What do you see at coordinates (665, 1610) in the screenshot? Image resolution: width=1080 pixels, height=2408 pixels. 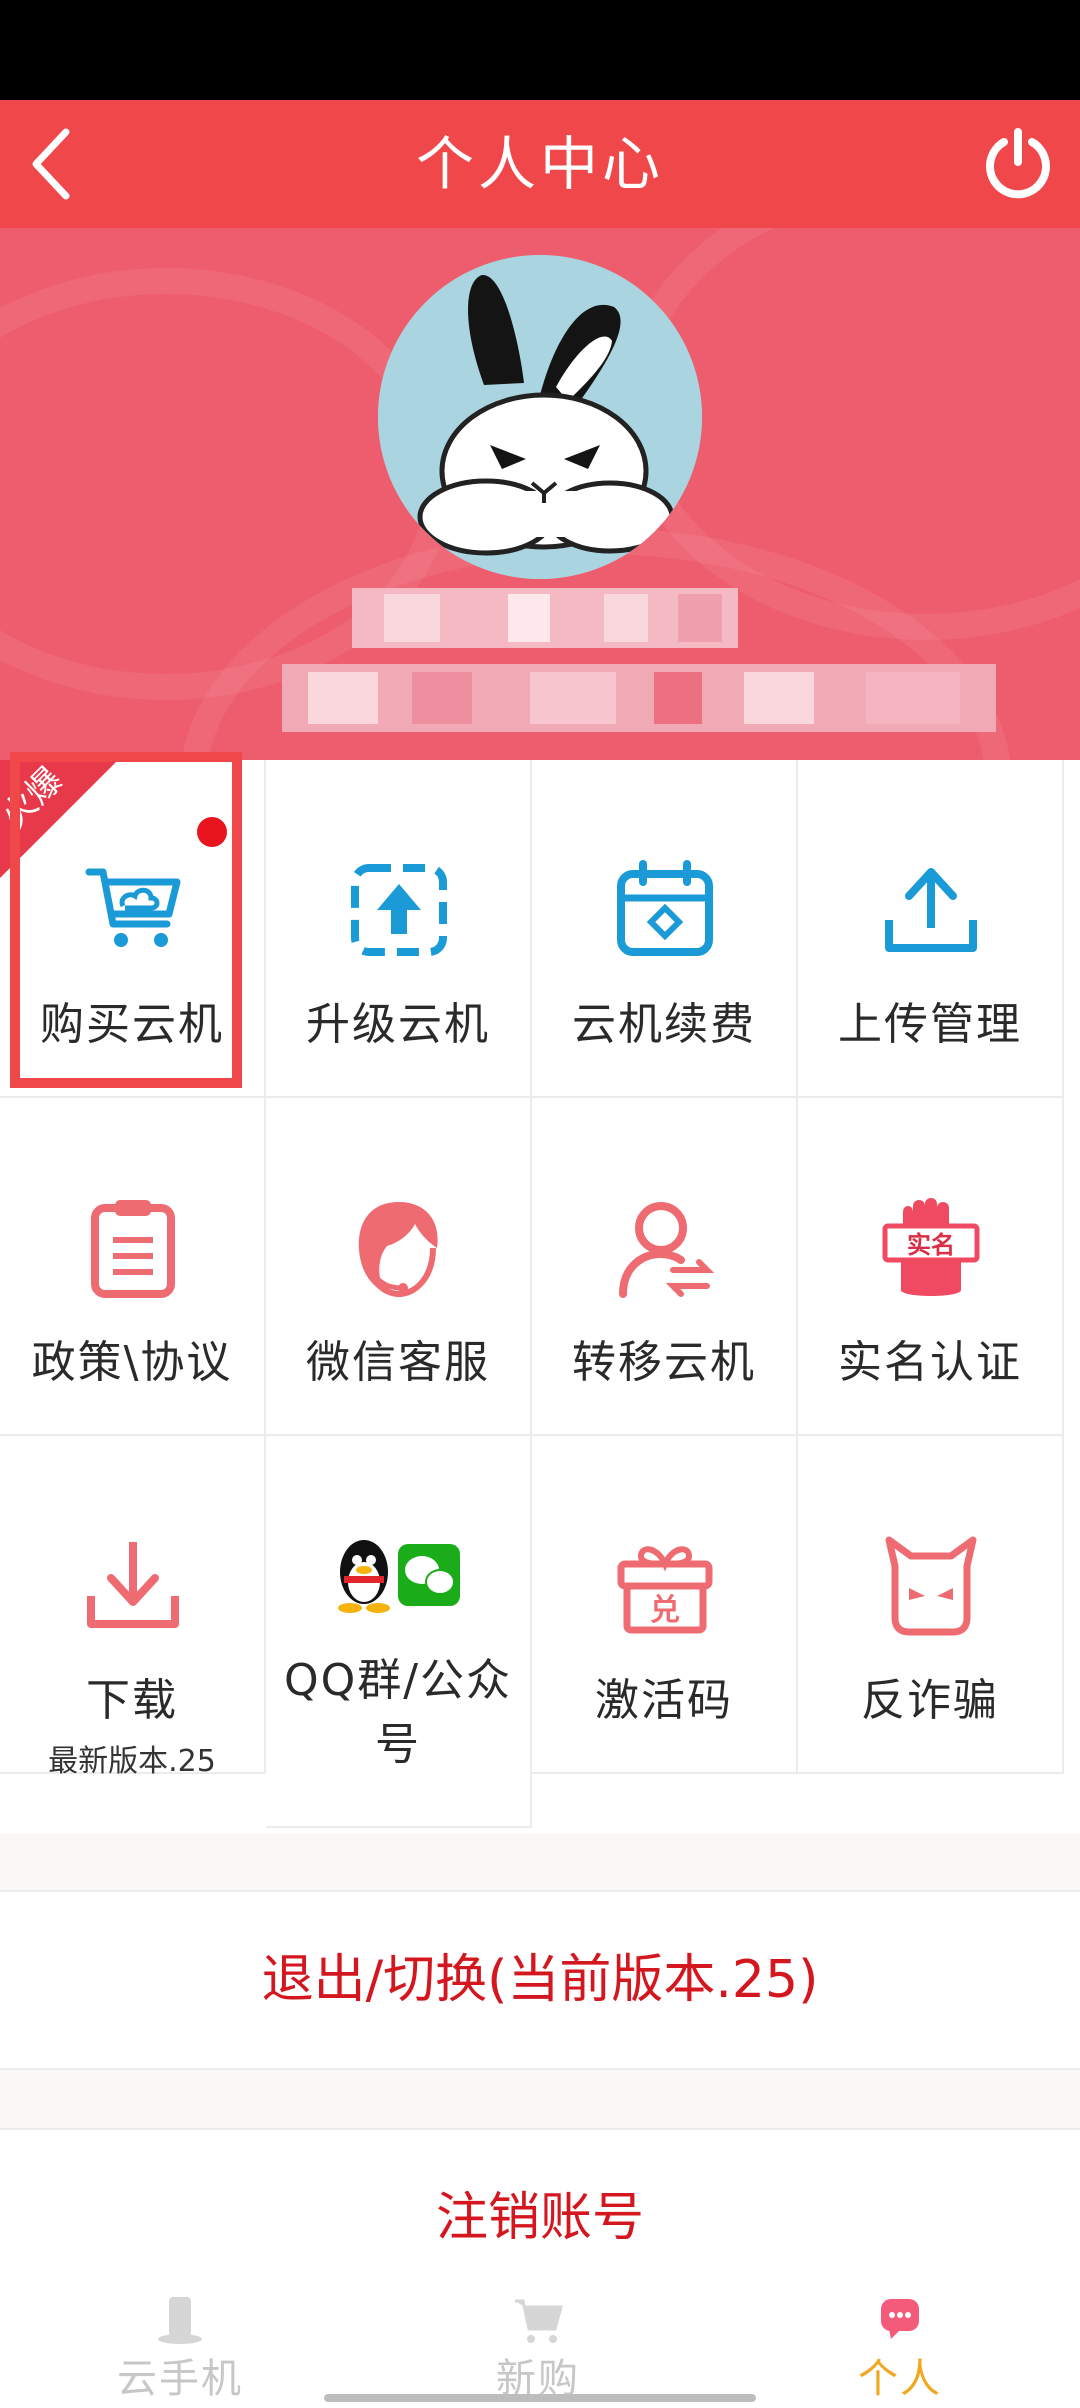 I see `exchange-badge: 兑` at bounding box center [665, 1610].